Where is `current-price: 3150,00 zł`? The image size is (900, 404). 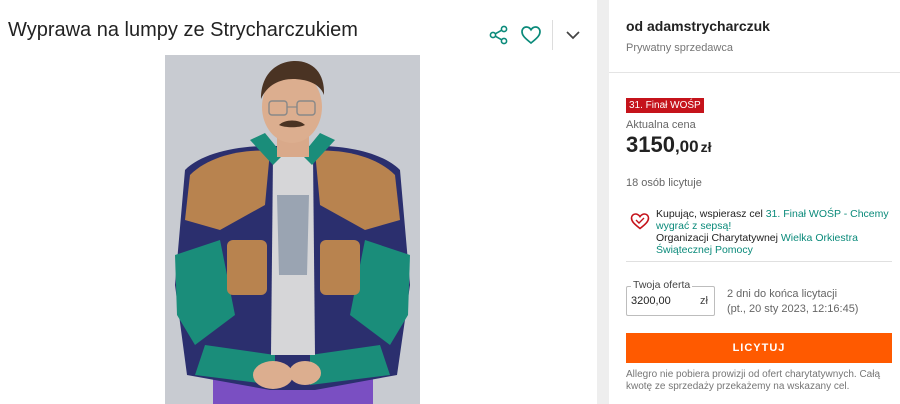
current-price: 3150,00 zł is located at coordinates (668, 145).